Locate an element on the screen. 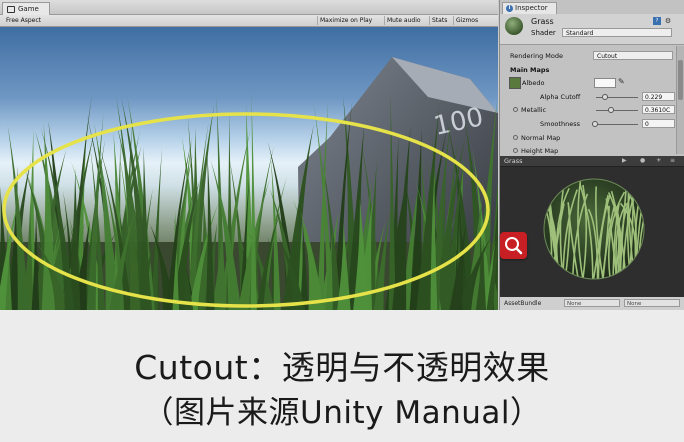 The height and width of the screenshot is (442, 684). inspector-scroll-thumb is located at coordinates (680, 80).